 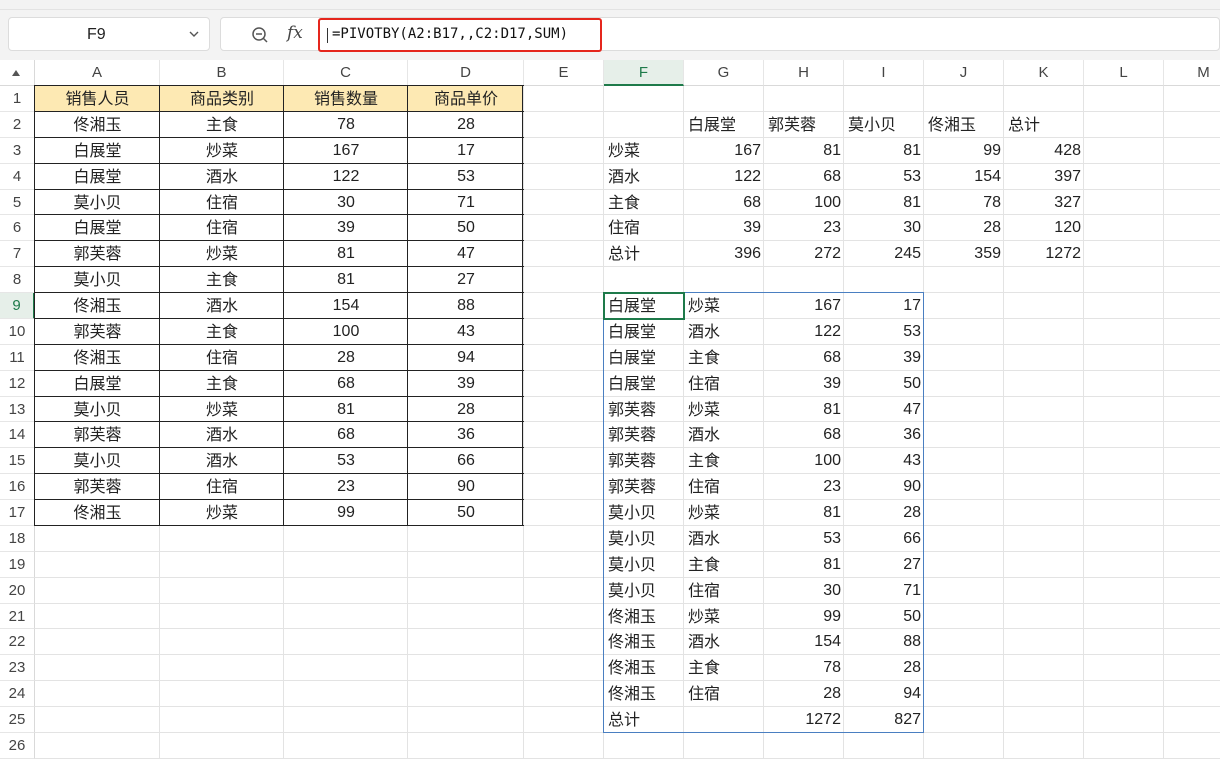 What do you see at coordinates (97, 73) in the screenshot?
I see `column-header-a: A` at bounding box center [97, 73].